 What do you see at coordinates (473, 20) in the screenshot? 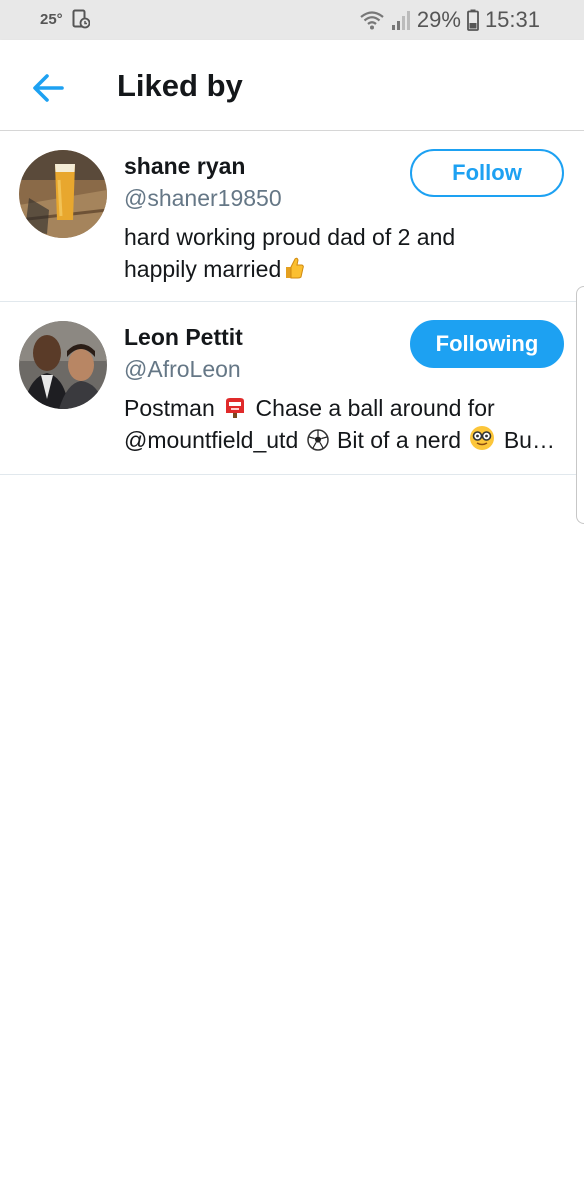
I see `battery-icon` at bounding box center [473, 20].